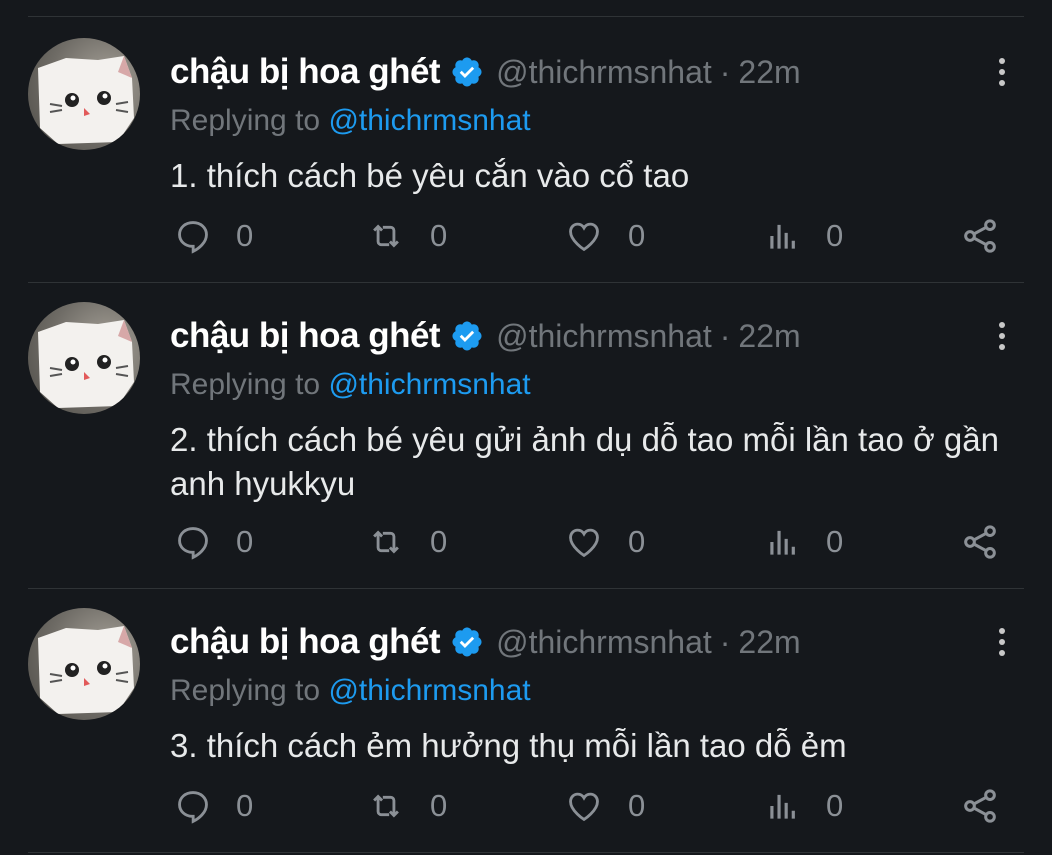 The height and width of the screenshot is (855, 1052). I want to click on tweet-text: 1. thích cách bé yêu cắn vào cổ tao, so click(430, 175).